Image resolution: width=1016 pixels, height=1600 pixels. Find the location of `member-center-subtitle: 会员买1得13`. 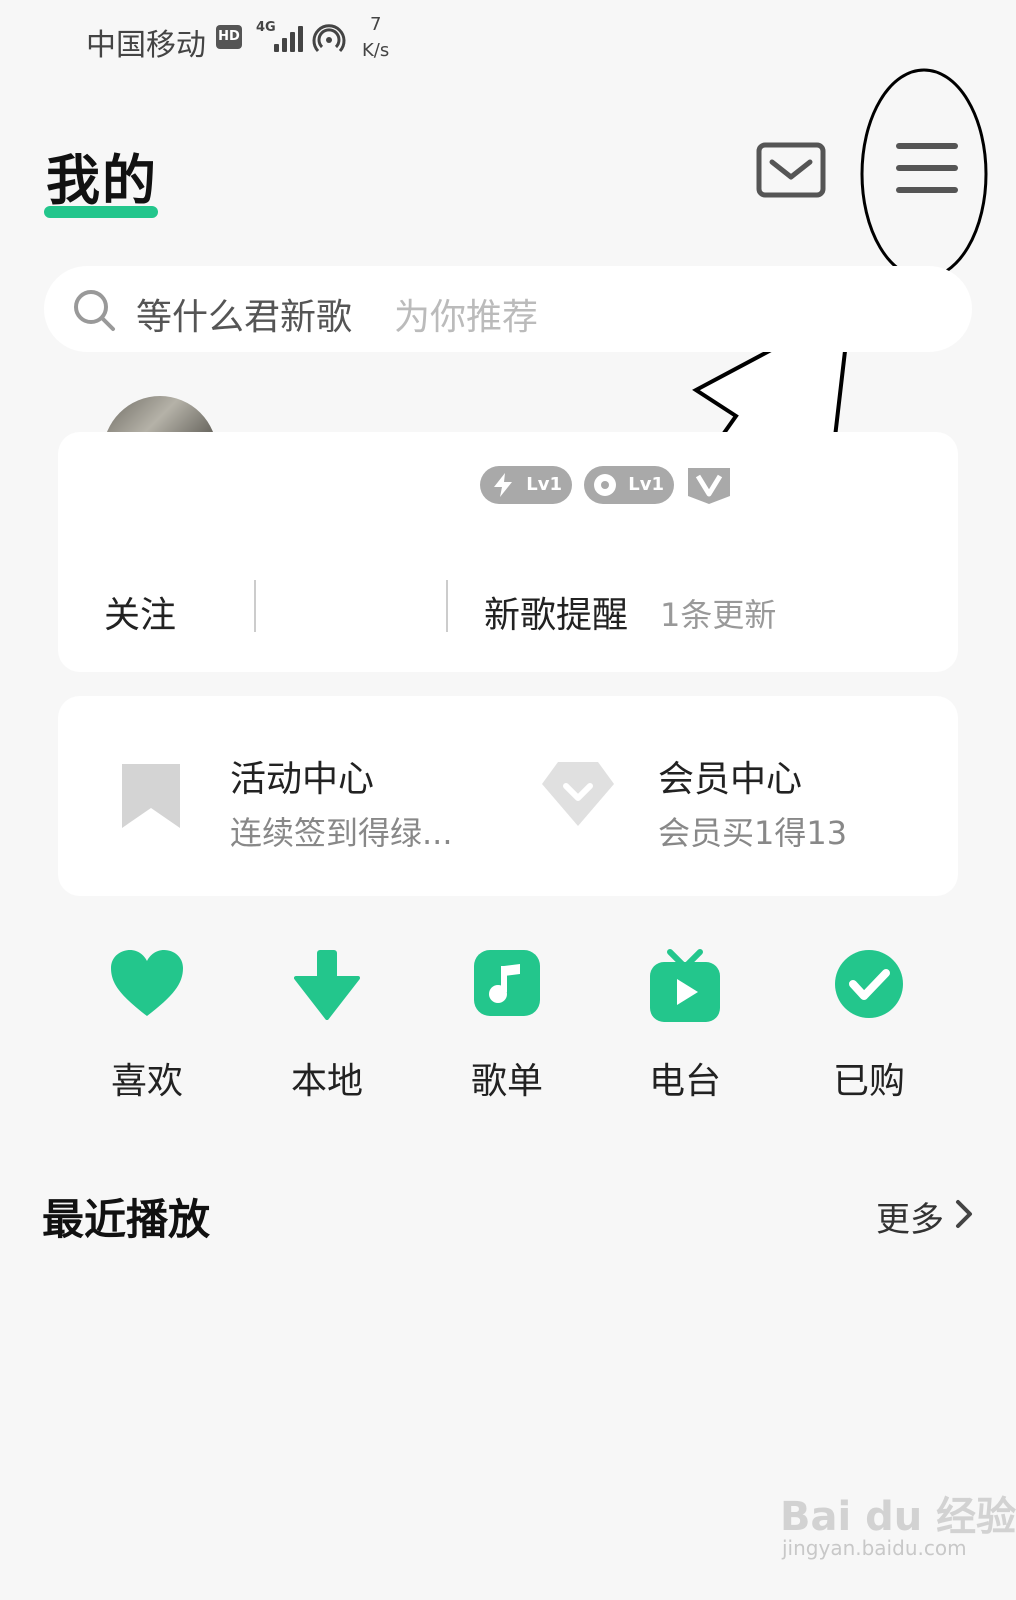

member-center-subtitle: 会员买1得13 is located at coordinates (753, 833).